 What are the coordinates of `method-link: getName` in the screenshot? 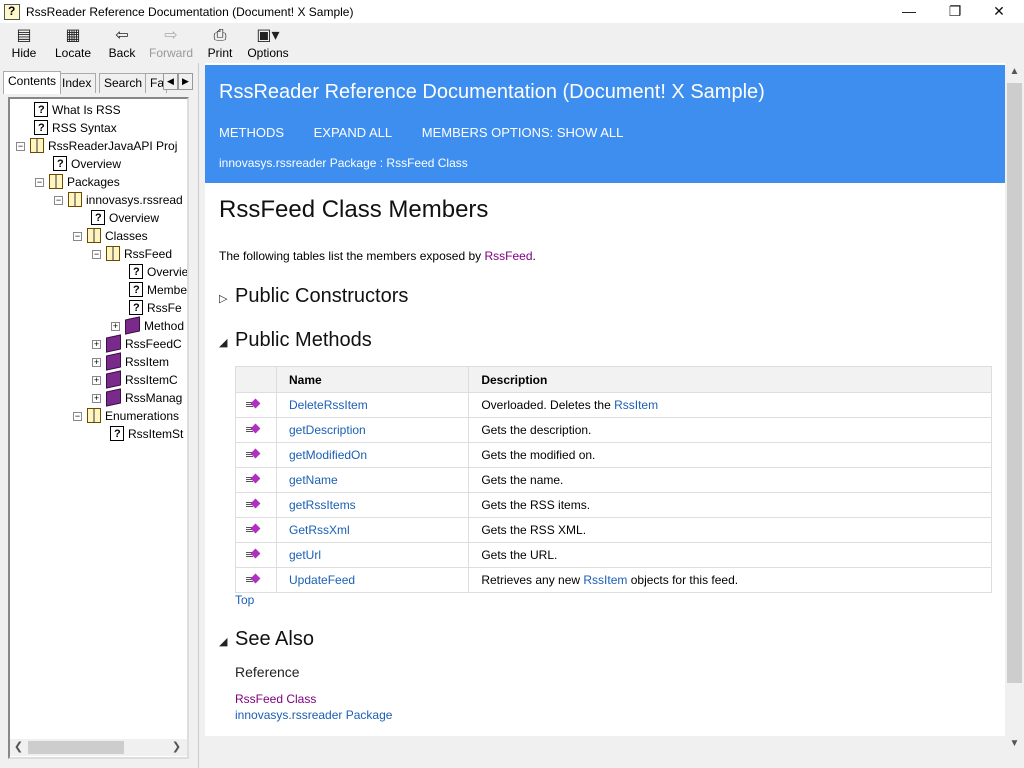 It's located at (313, 480).